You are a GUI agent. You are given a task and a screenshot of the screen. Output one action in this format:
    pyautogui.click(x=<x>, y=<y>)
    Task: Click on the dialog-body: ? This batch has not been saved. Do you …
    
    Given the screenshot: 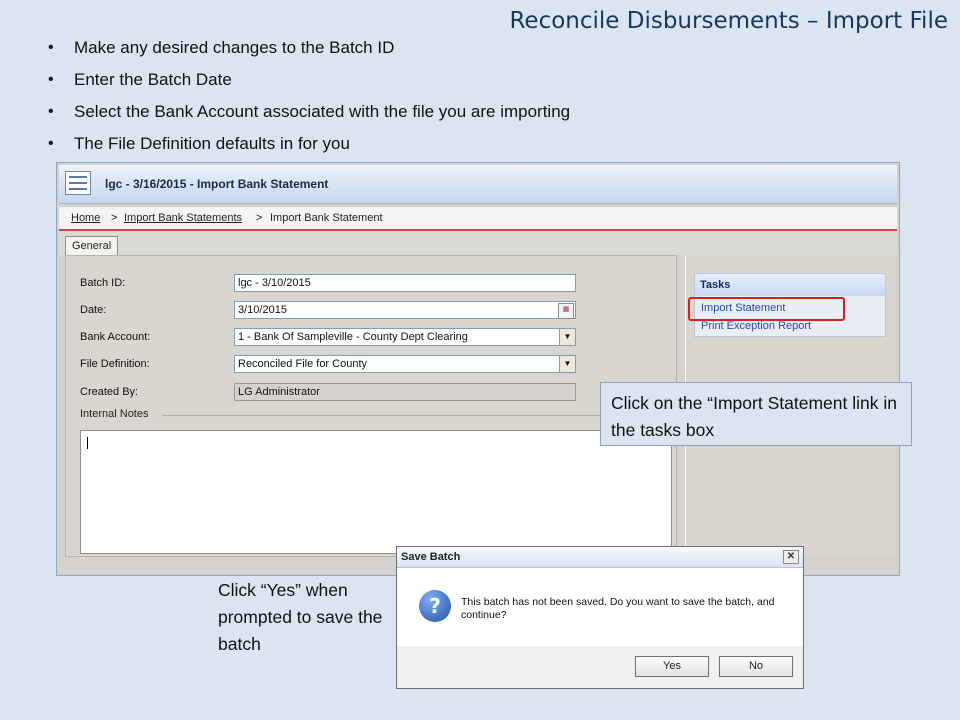 What is the action you would take?
    pyautogui.click(x=600, y=607)
    